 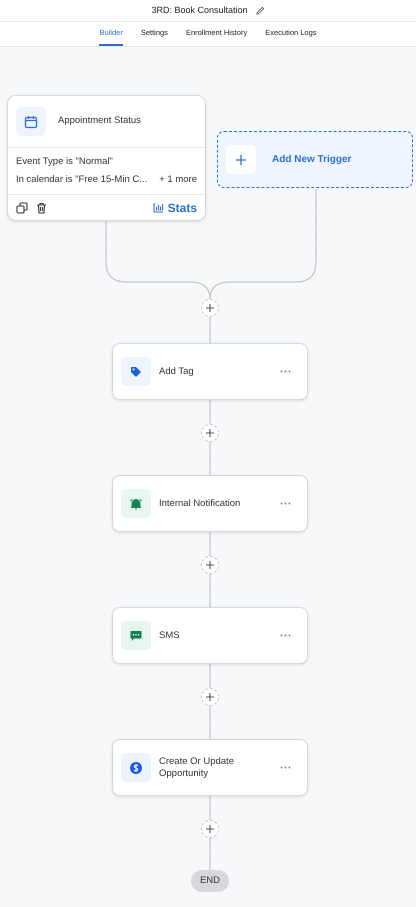 I want to click on trigger-title: Appointment Status, so click(x=99, y=121).